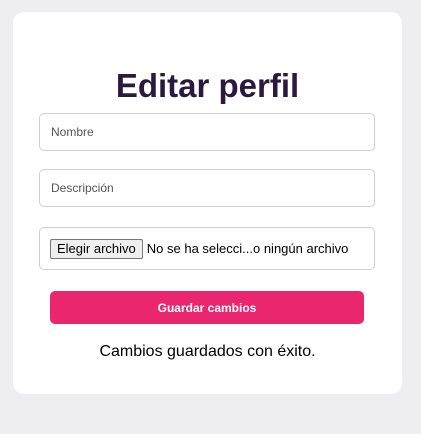  I want to click on choose-file-button: Elegir archivo, so click(96, 248).